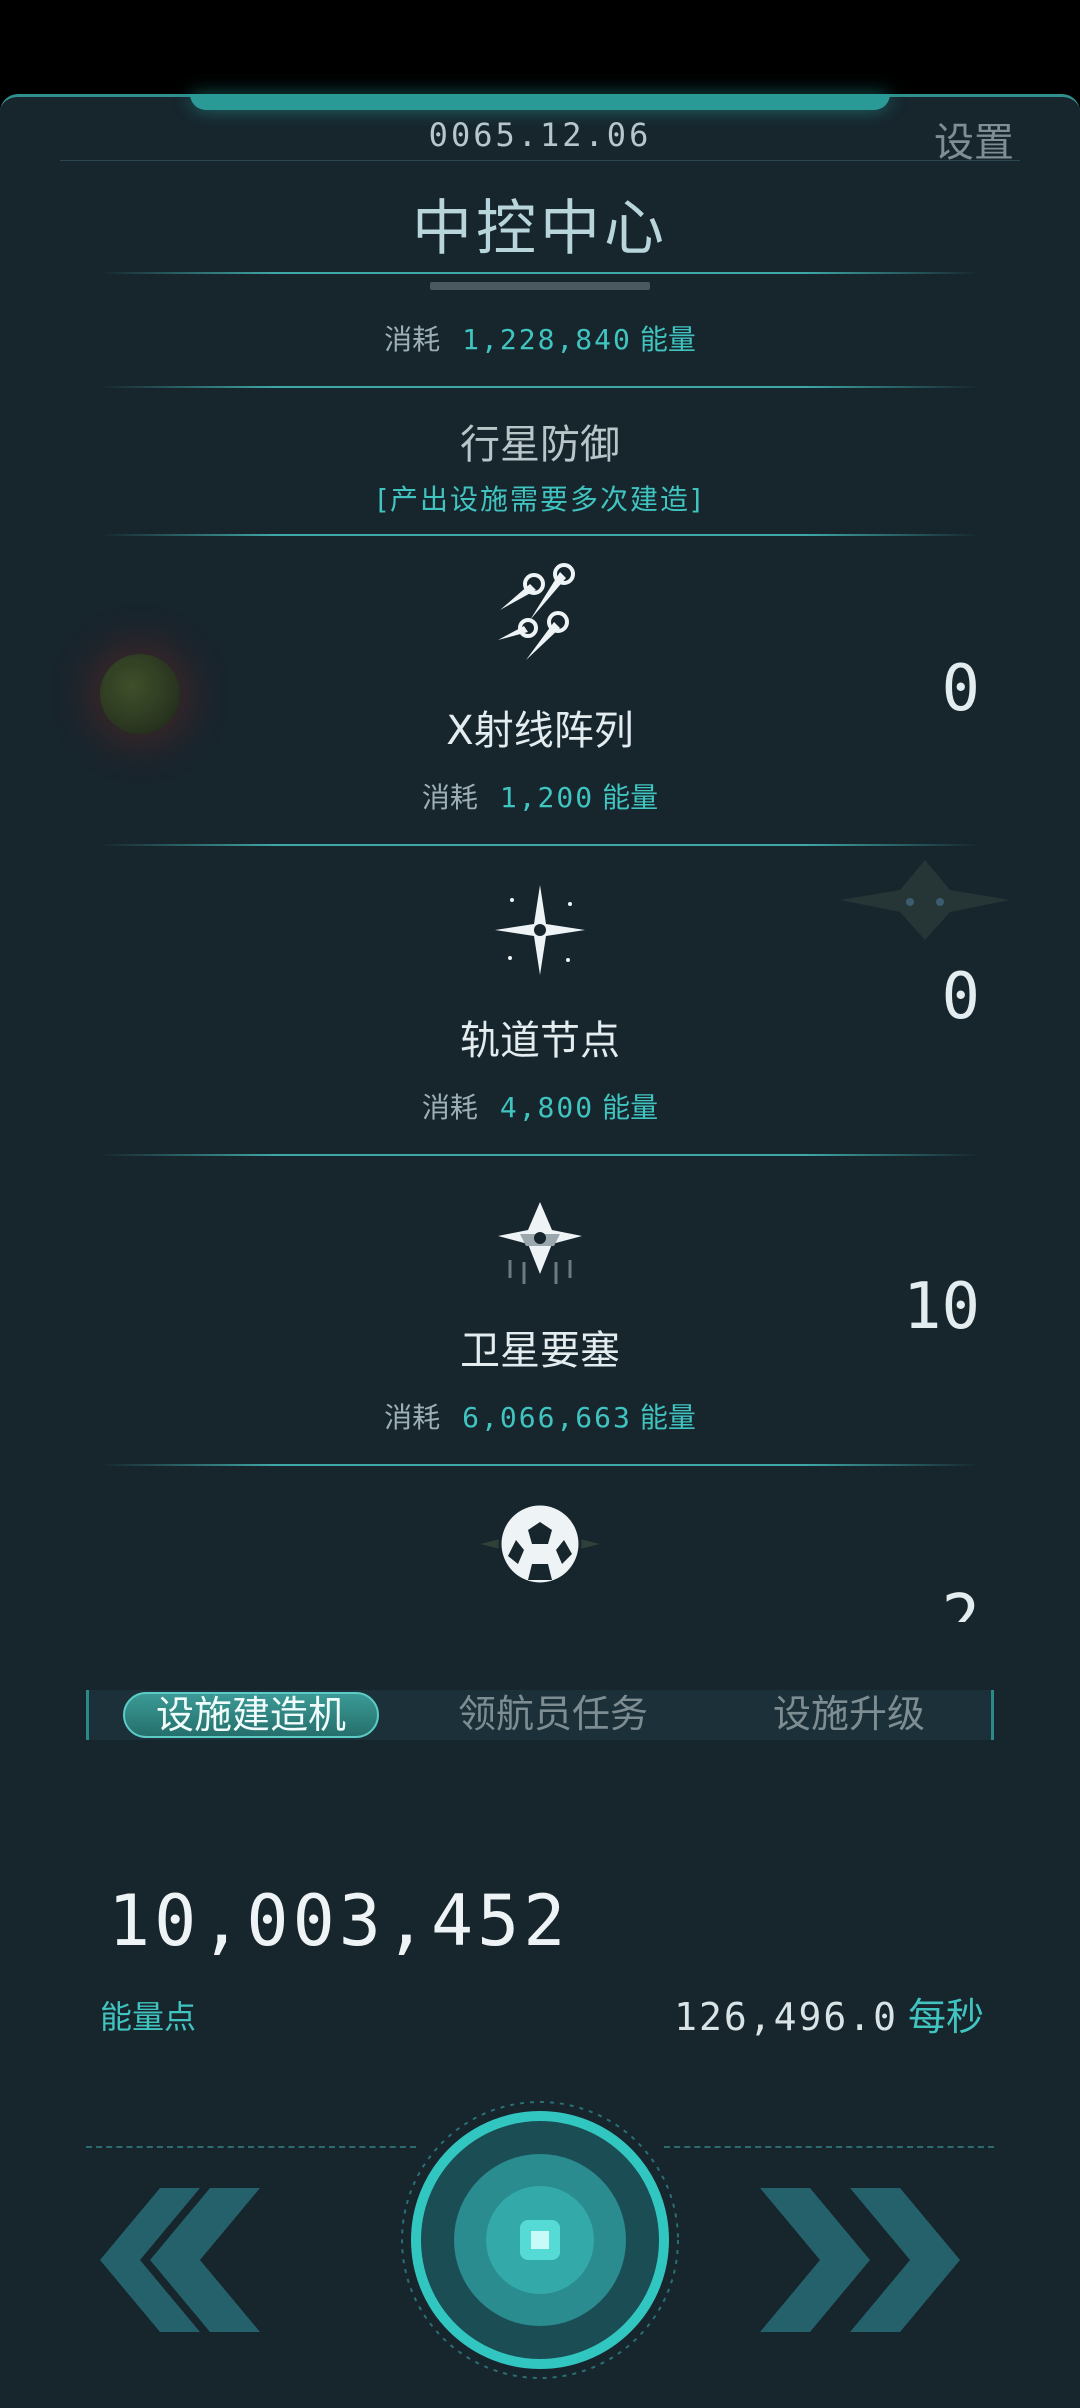 The width and height of the screenshot is (1080, 2408). What do you see at coordinates (540, 731) in the screenshot?
I see `item-name: X射线阵列` at bounding box center [540, 731].